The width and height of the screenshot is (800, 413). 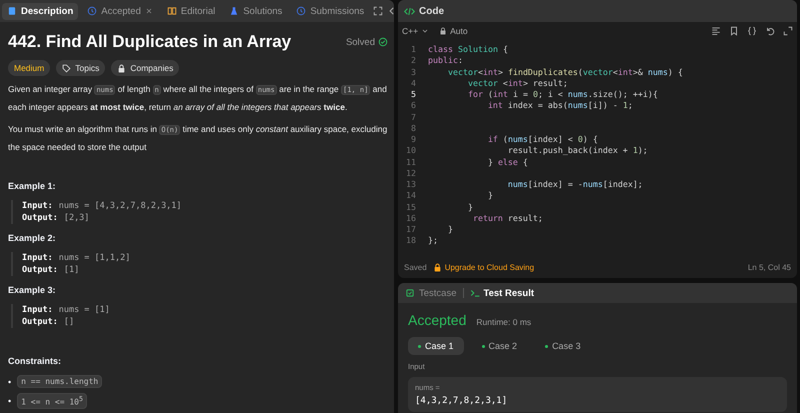 I want to click on panel-tab: Description, so click(x=40, y=11).